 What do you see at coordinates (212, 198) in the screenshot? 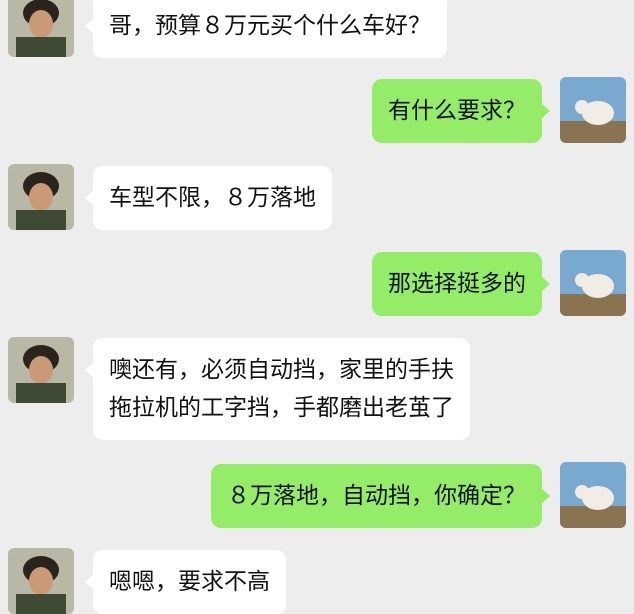
I see `message-text: 车型不限，８万落地` at bounding box center [212, 198].